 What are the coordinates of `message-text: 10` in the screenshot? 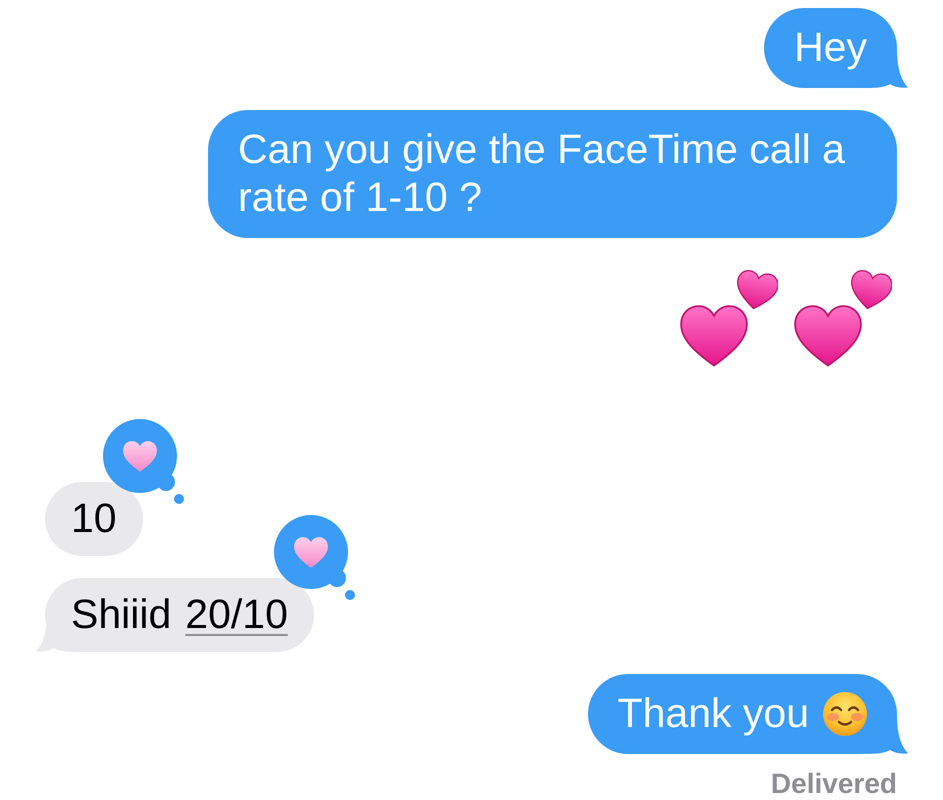 It's located at (94, 518).